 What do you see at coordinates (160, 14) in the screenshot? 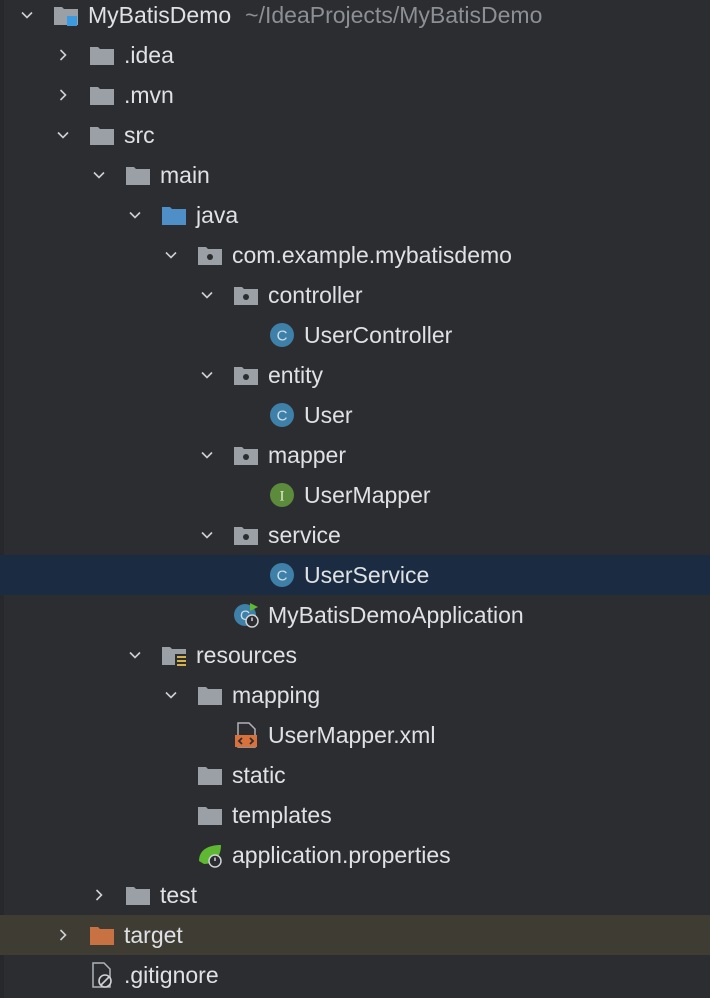
I see `root-label: MyBatisDemo` at bounding box center [160, 14].